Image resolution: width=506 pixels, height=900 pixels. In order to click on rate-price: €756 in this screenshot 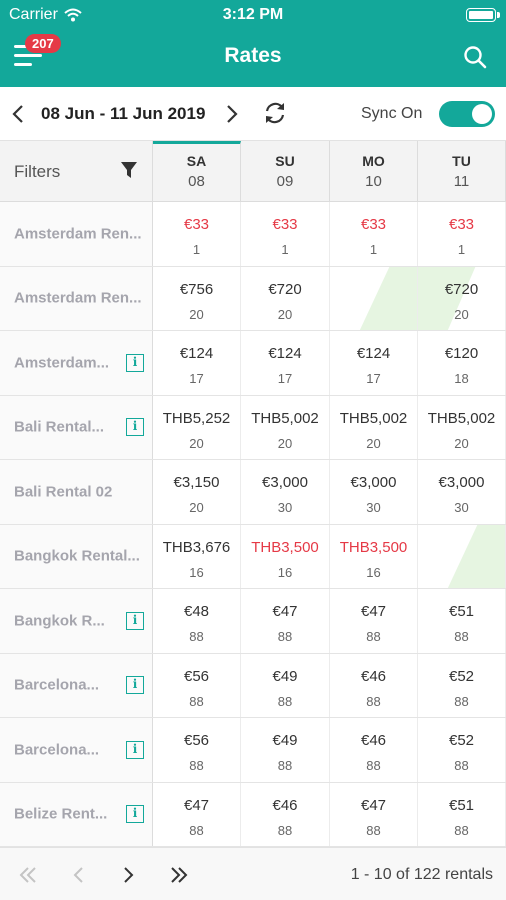, I will do `click(196, 289)`.